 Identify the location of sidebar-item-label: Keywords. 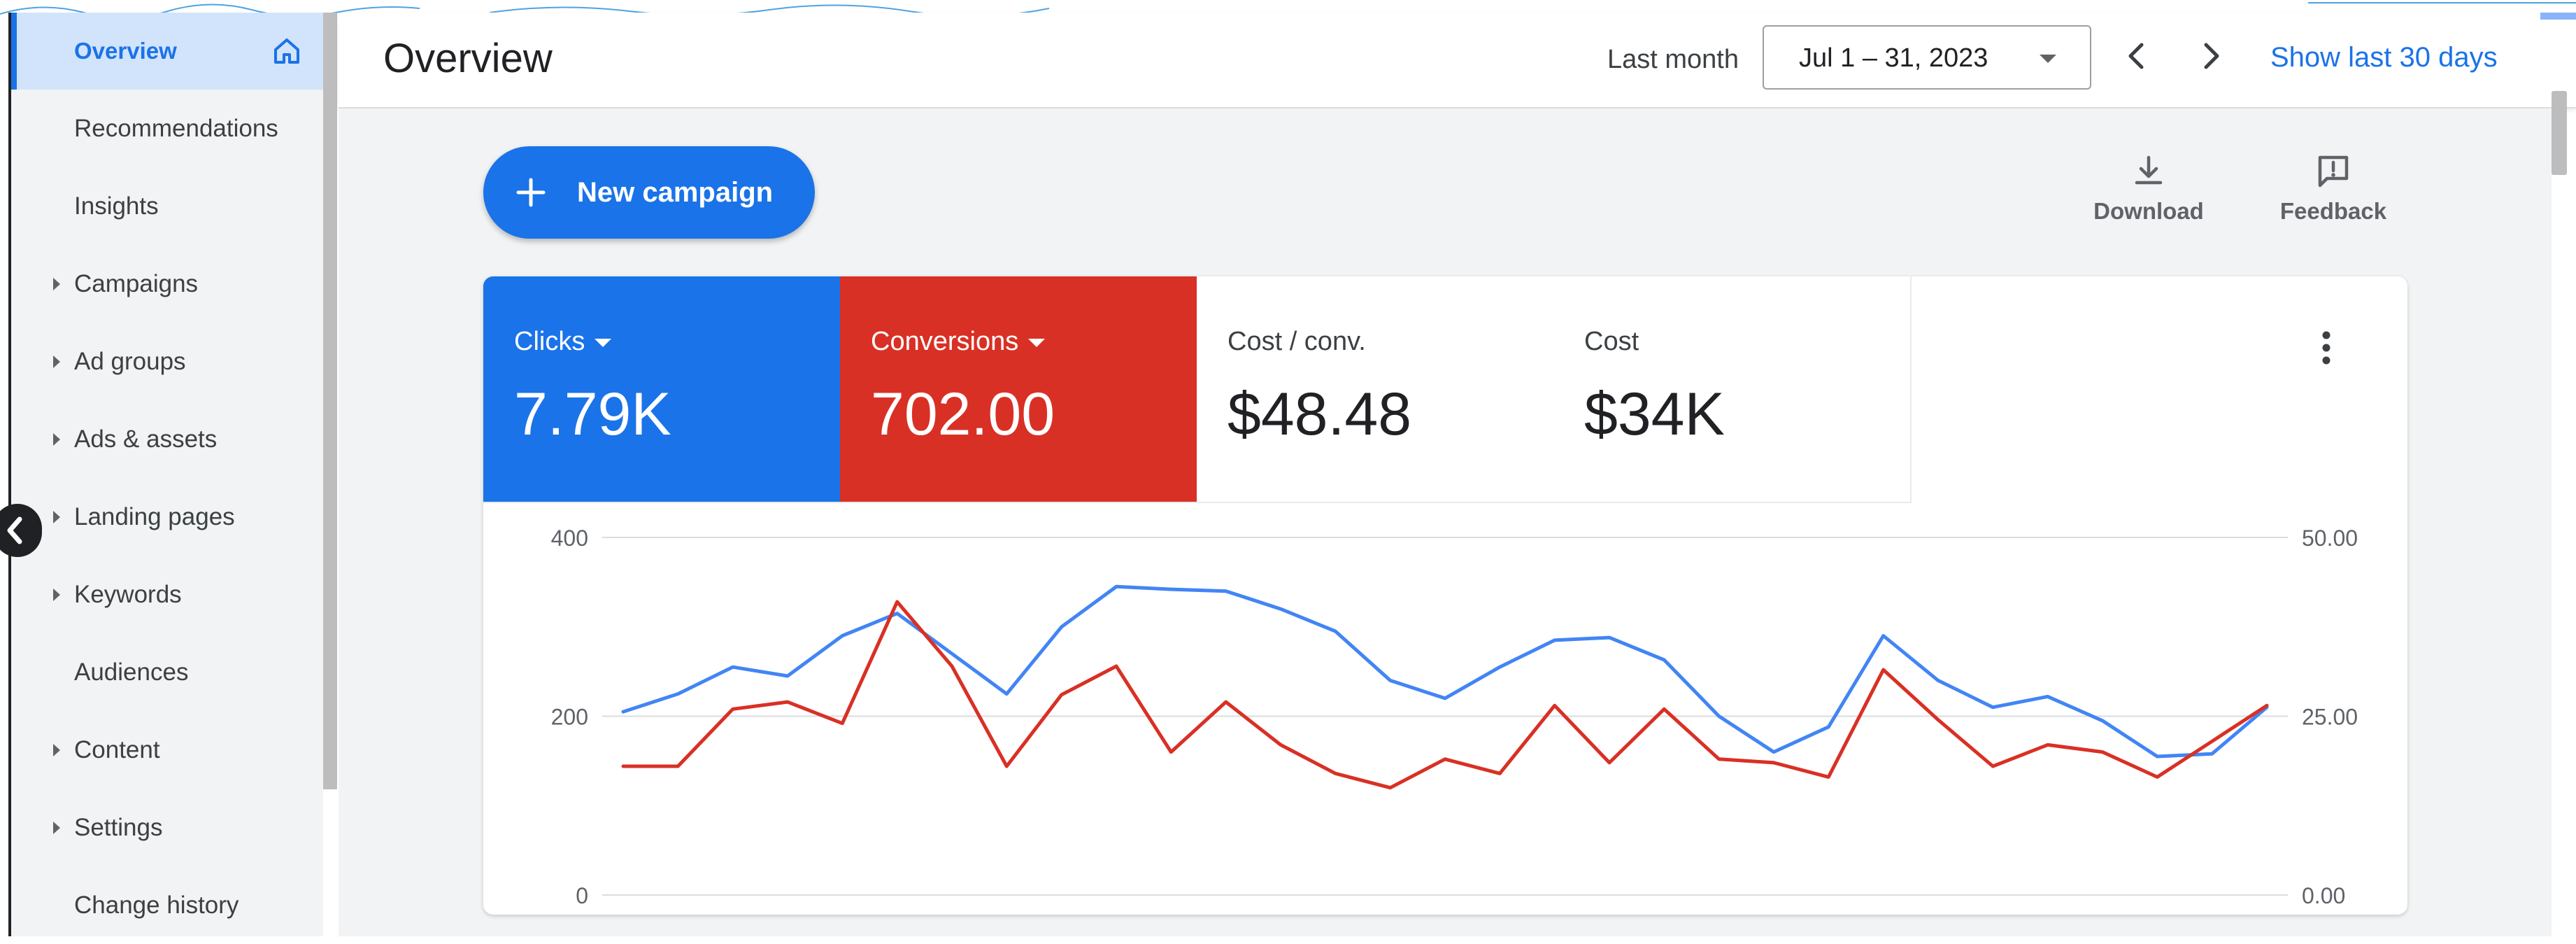
(128, 594).